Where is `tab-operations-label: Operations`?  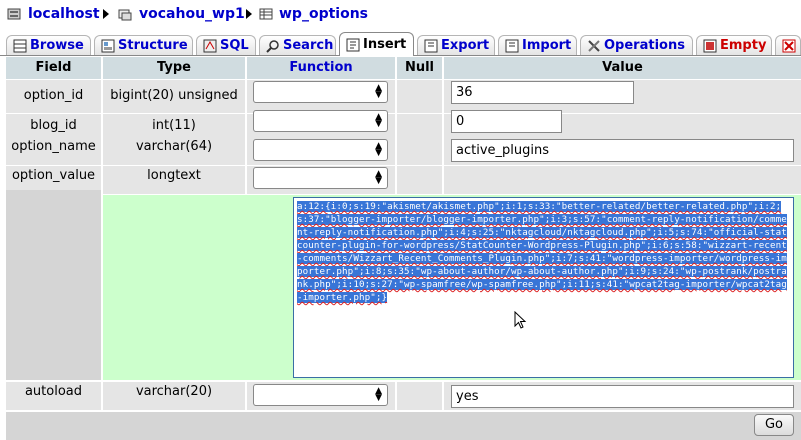 tab-operations-label: Operations is located at coordinates (644, 45).